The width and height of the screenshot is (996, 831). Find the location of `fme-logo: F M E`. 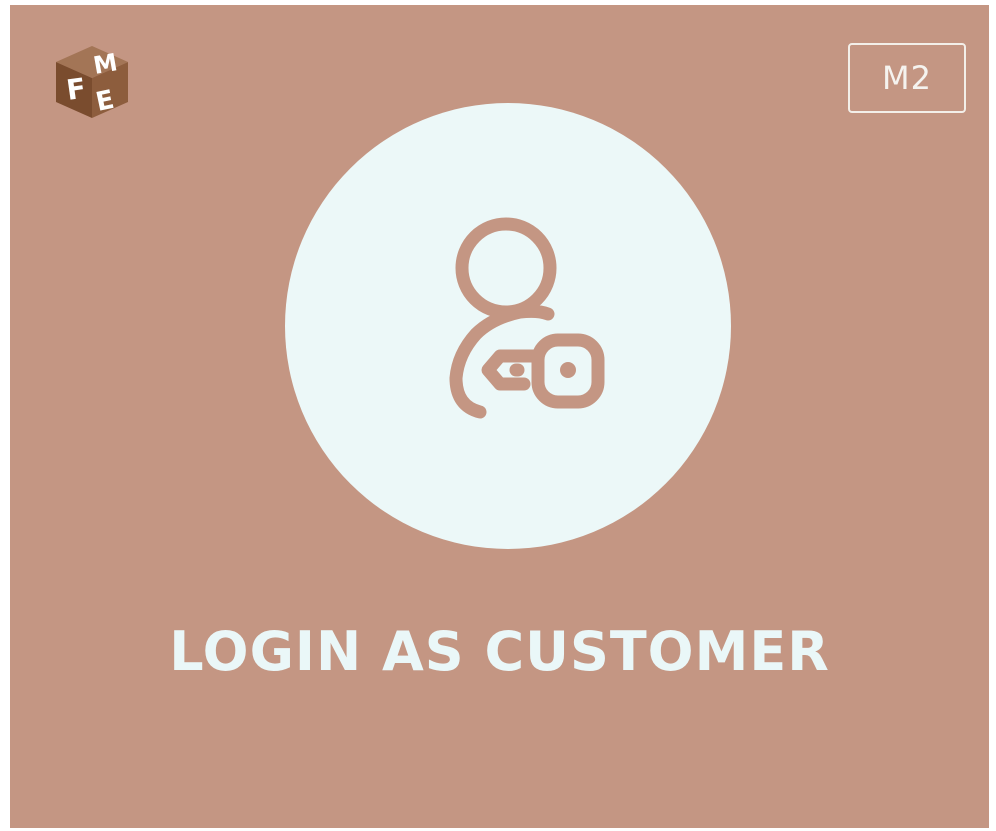

fme-logo: F M E is located at coordinates (92, 82).